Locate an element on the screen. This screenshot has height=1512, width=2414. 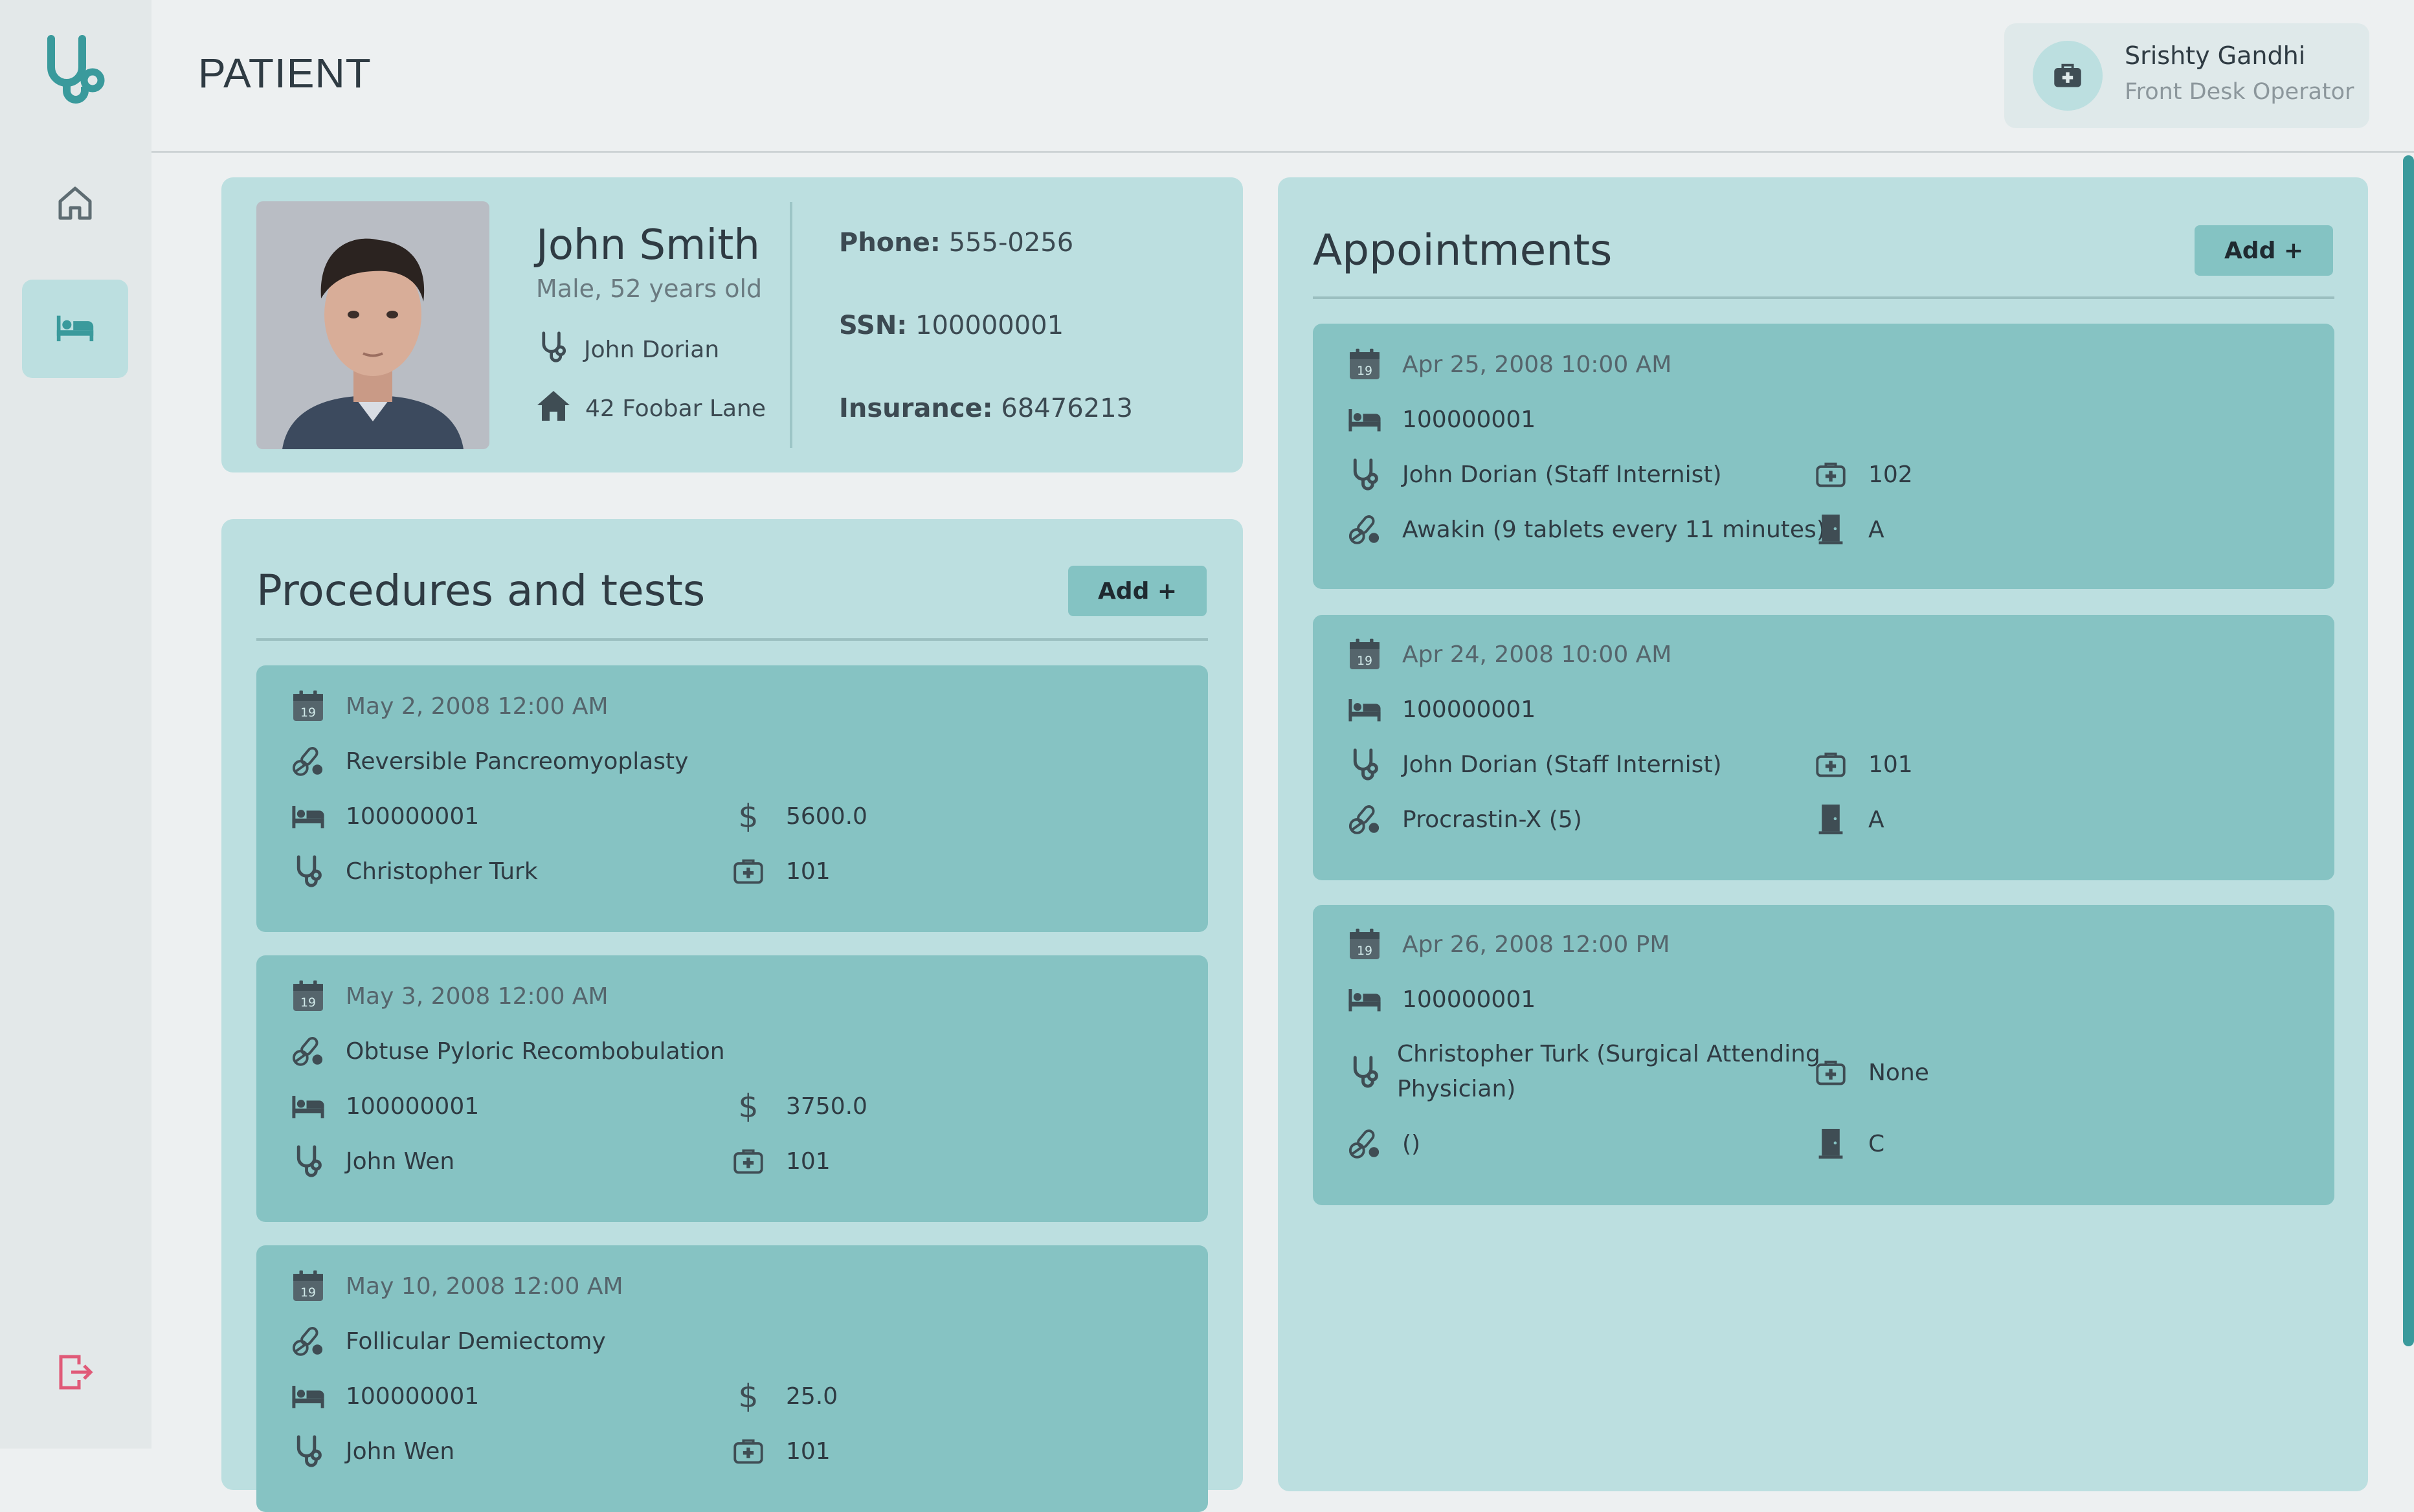
house-icon is located at coordinates (553, 409).